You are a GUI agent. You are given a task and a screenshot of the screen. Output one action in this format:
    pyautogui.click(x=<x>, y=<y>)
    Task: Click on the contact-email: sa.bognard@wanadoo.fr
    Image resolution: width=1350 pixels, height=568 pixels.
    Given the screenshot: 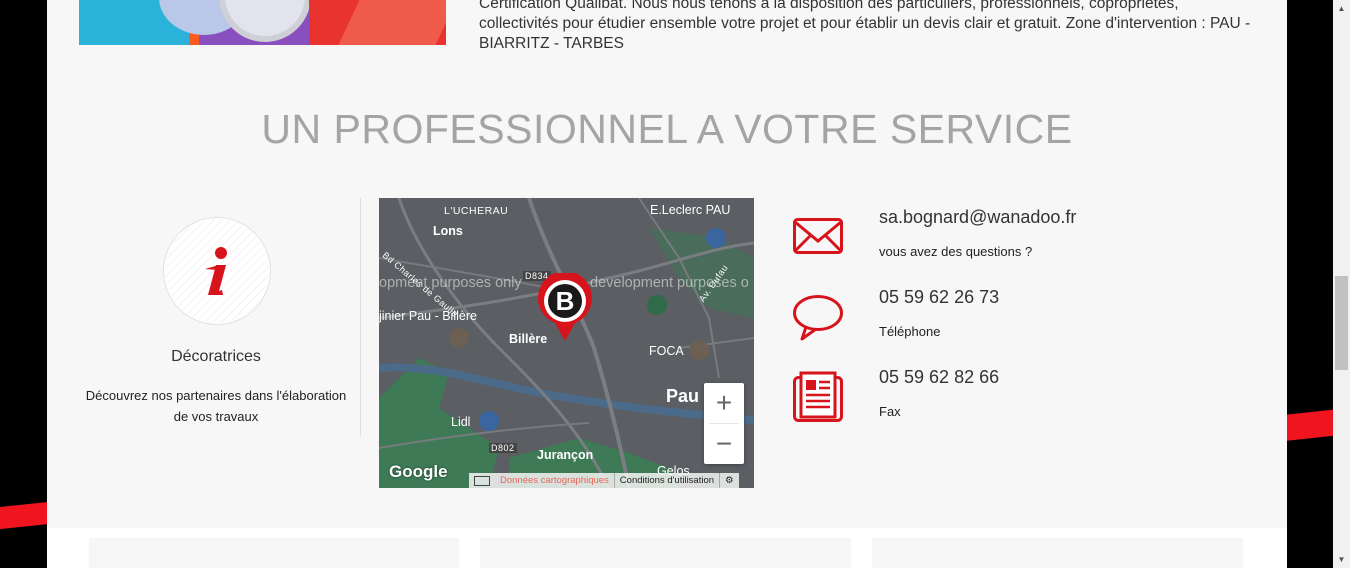 What is the action you would take?
    pyautogui.click(x=977, y=217)
    